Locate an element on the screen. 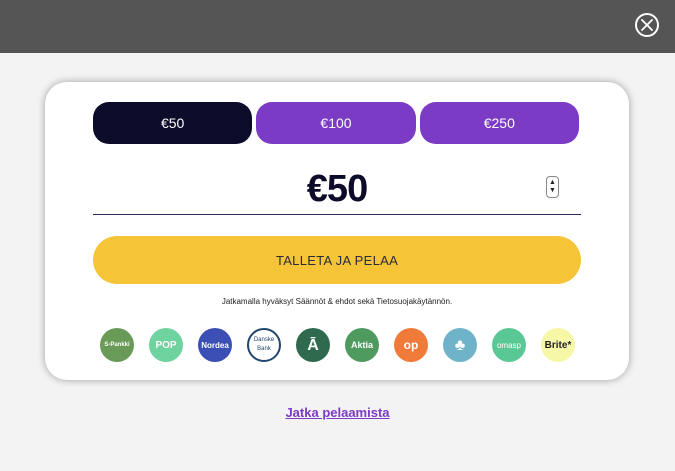 Image resolution: width=675 pixels, height=471 pixels. bank-brite: Brite* is located at coordinates (558, 345).